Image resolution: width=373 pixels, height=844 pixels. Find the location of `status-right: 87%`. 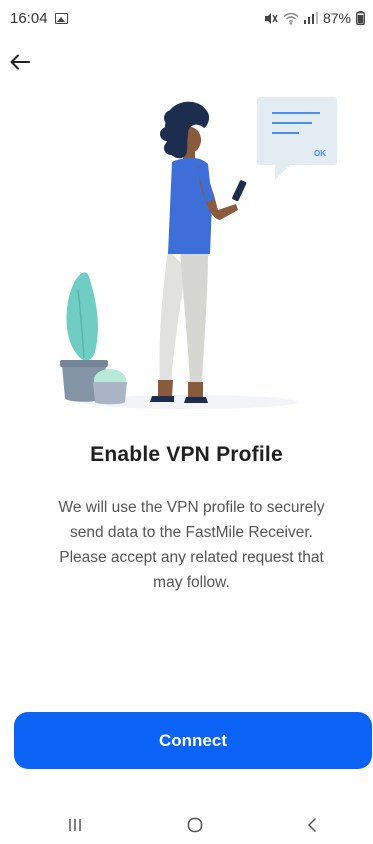

status-right: 87% is located at coordinates (314, 18).